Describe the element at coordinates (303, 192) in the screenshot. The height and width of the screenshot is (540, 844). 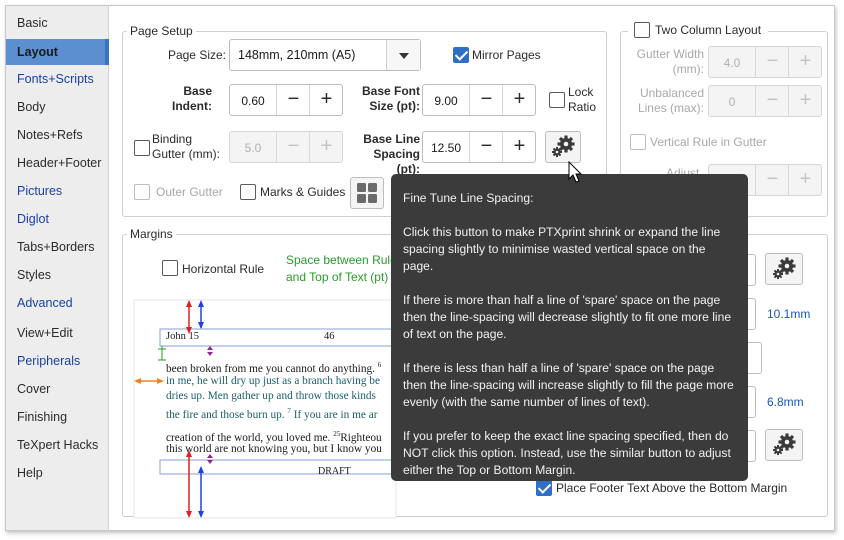
I see `marks-guides-label: Marks & Guides` at that location.